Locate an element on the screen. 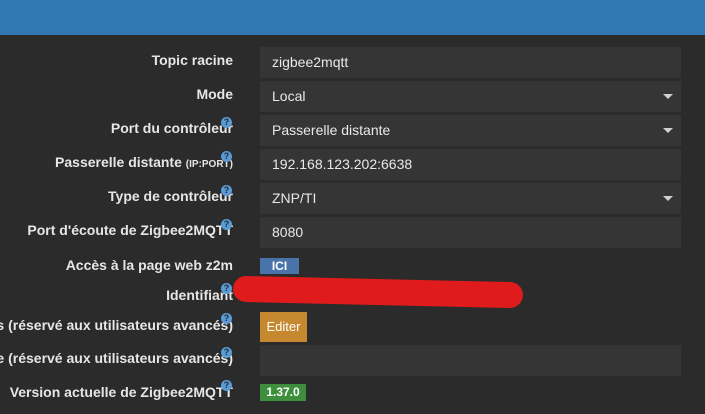 The height and width of the screenshot is (414, 705). topic-input: zigbee2mqtt is located at coordinates (470, 62).